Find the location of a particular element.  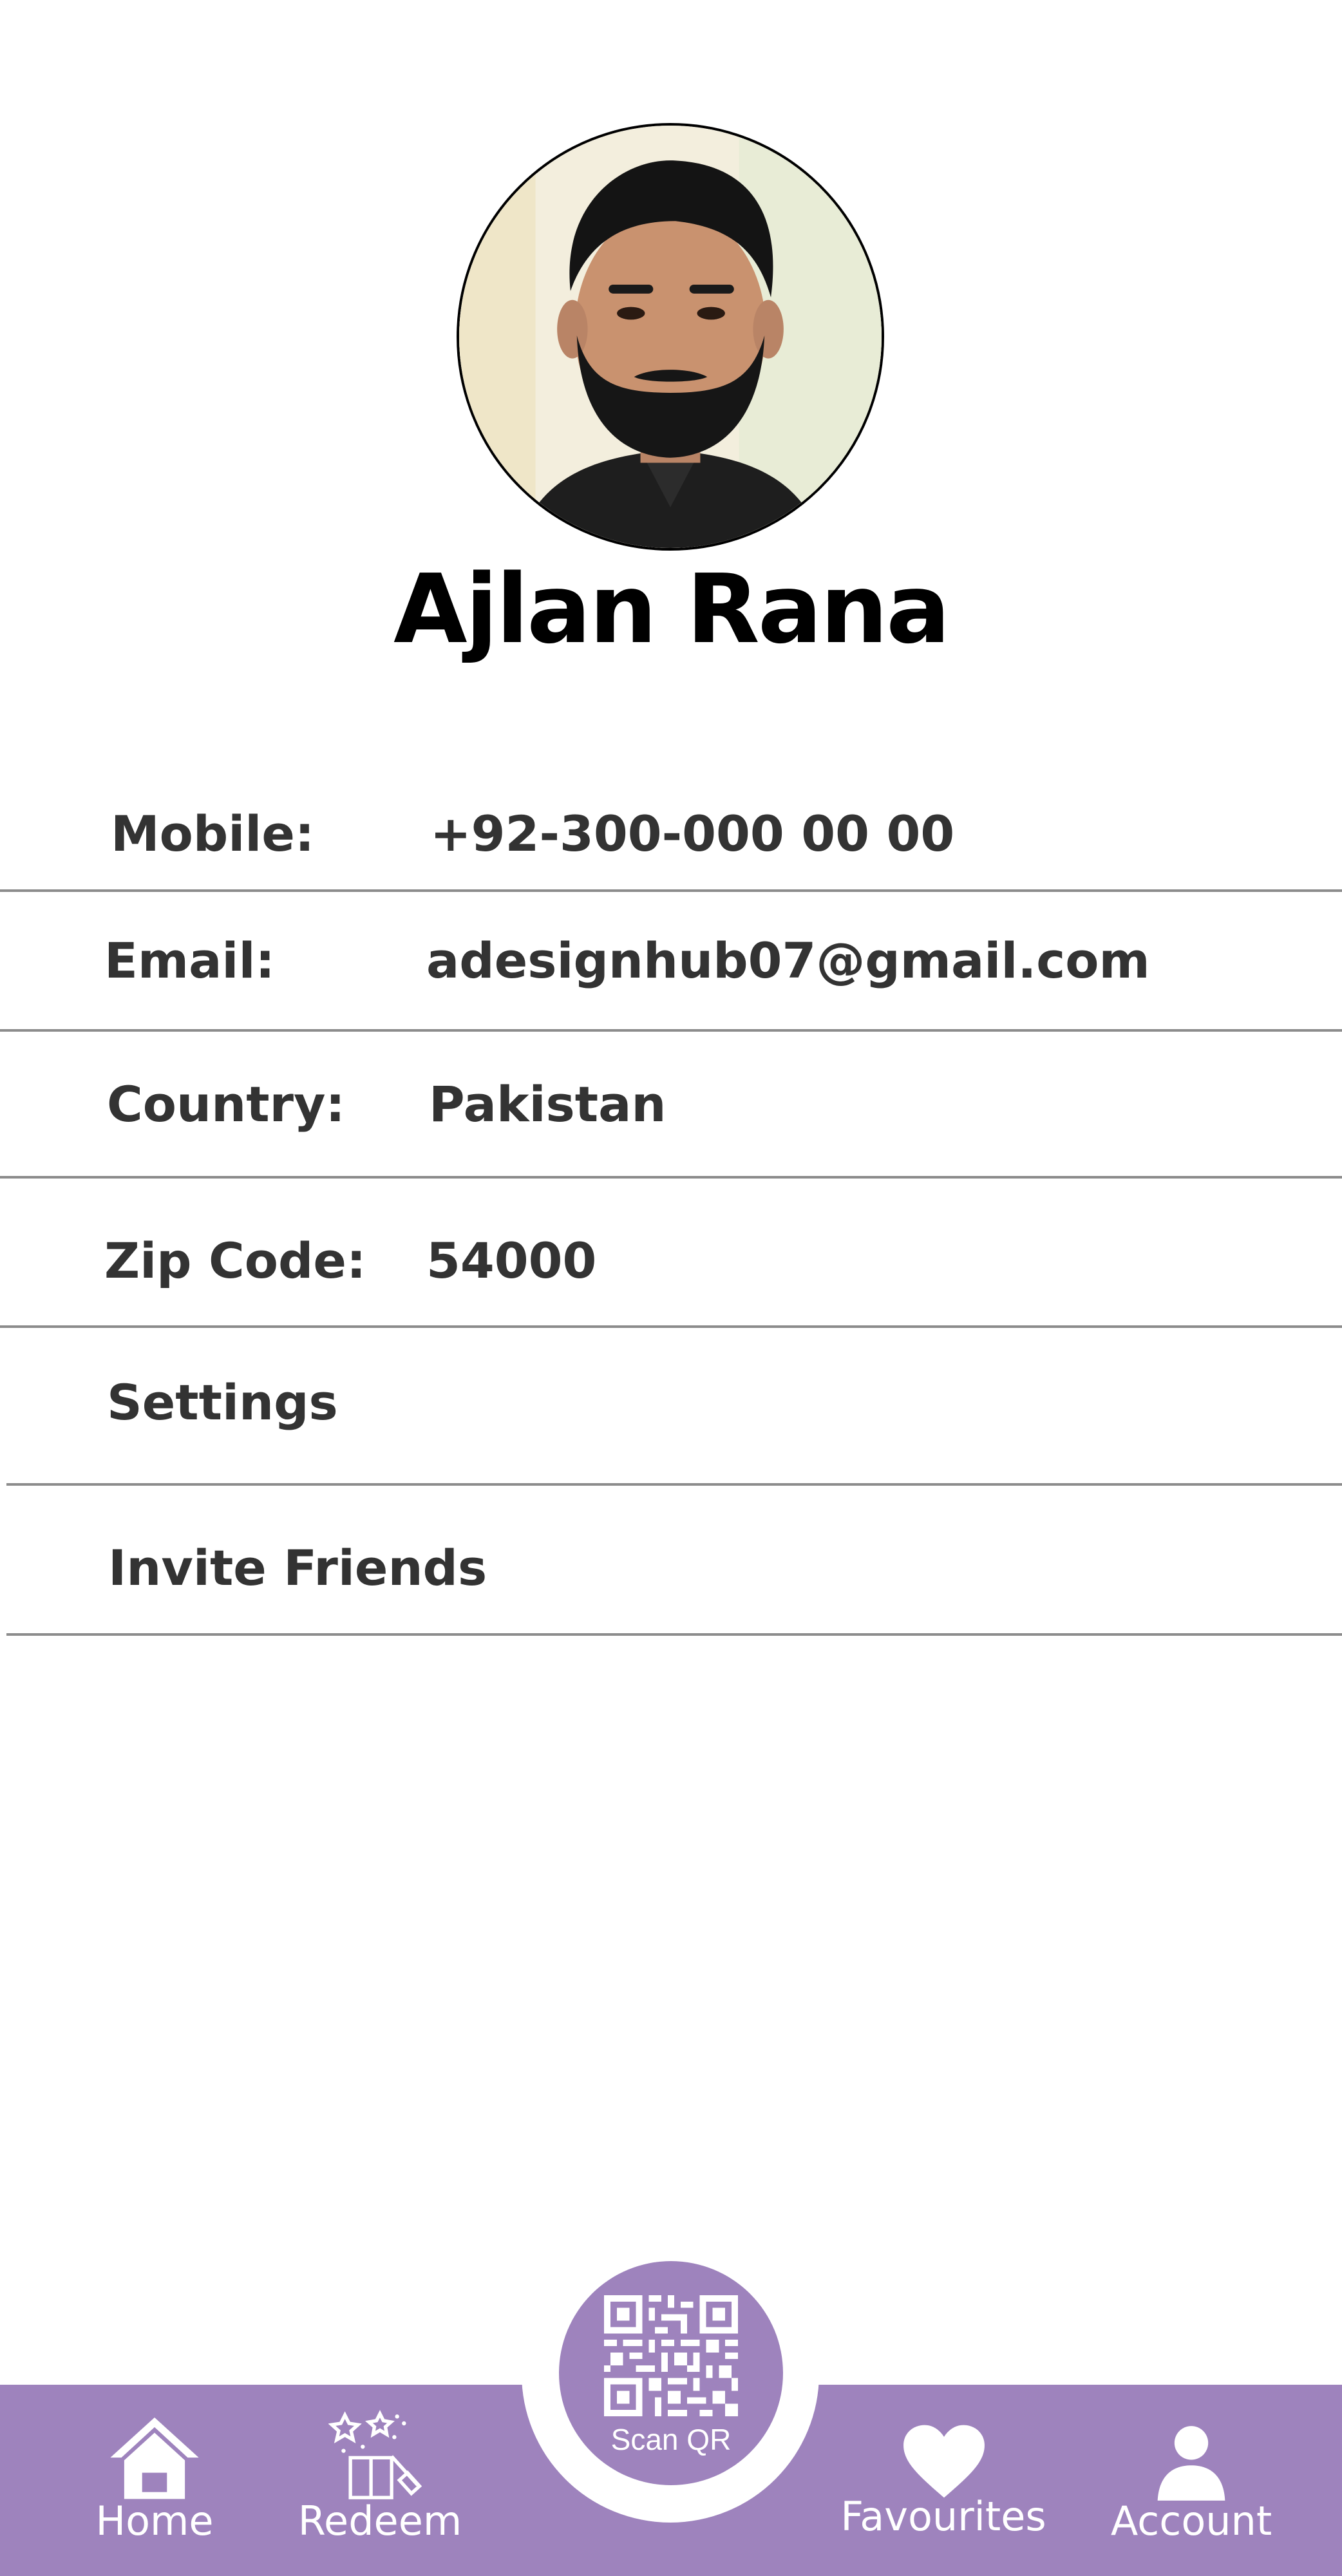

settings-menu-item: Settings is located at coordinates (222, 1403).